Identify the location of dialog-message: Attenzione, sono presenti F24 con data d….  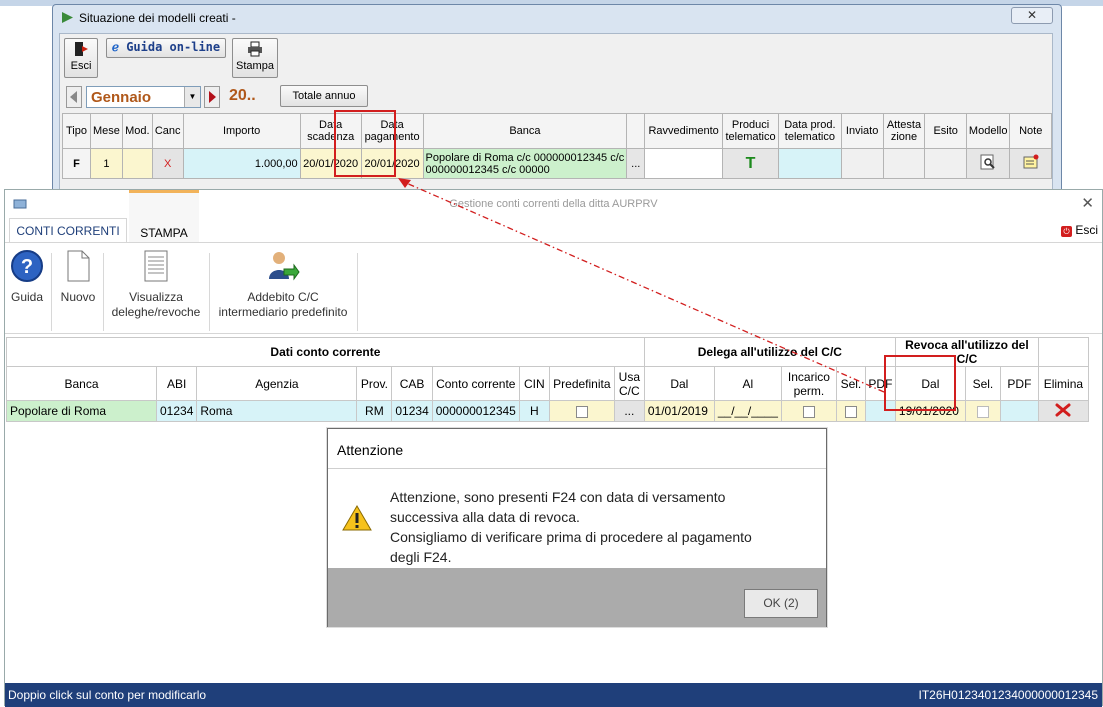
(600, 527).